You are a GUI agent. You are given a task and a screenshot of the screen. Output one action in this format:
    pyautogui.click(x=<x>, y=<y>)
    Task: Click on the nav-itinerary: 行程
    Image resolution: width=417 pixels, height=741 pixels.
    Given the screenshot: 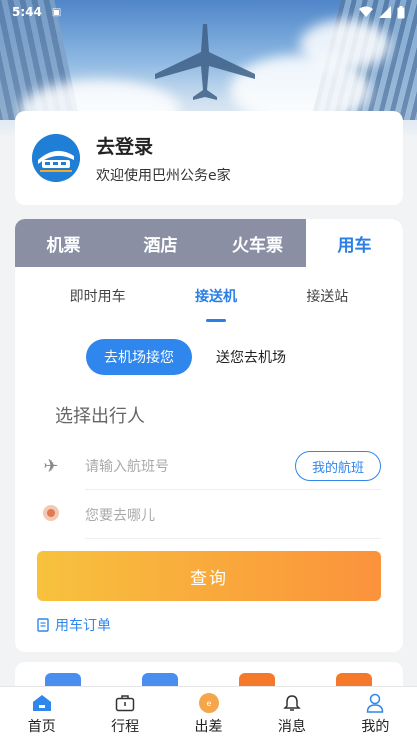 What is the action you would take?
    pyautogui.click(x=124, y=714)
    